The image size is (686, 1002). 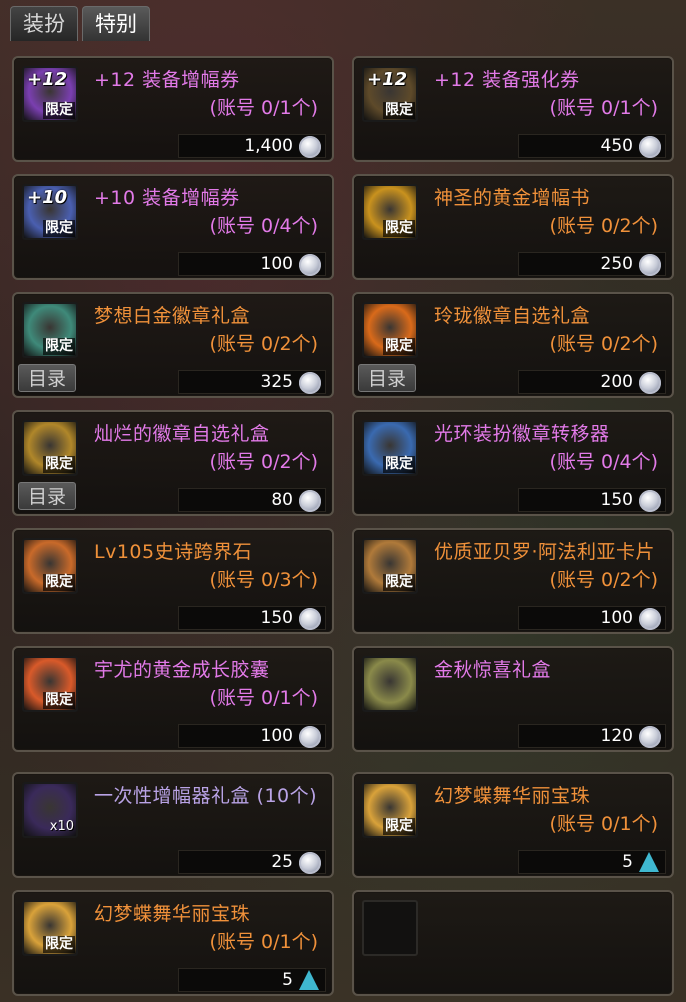 I want to click on price-value: 325, so click(x=276, y=382).